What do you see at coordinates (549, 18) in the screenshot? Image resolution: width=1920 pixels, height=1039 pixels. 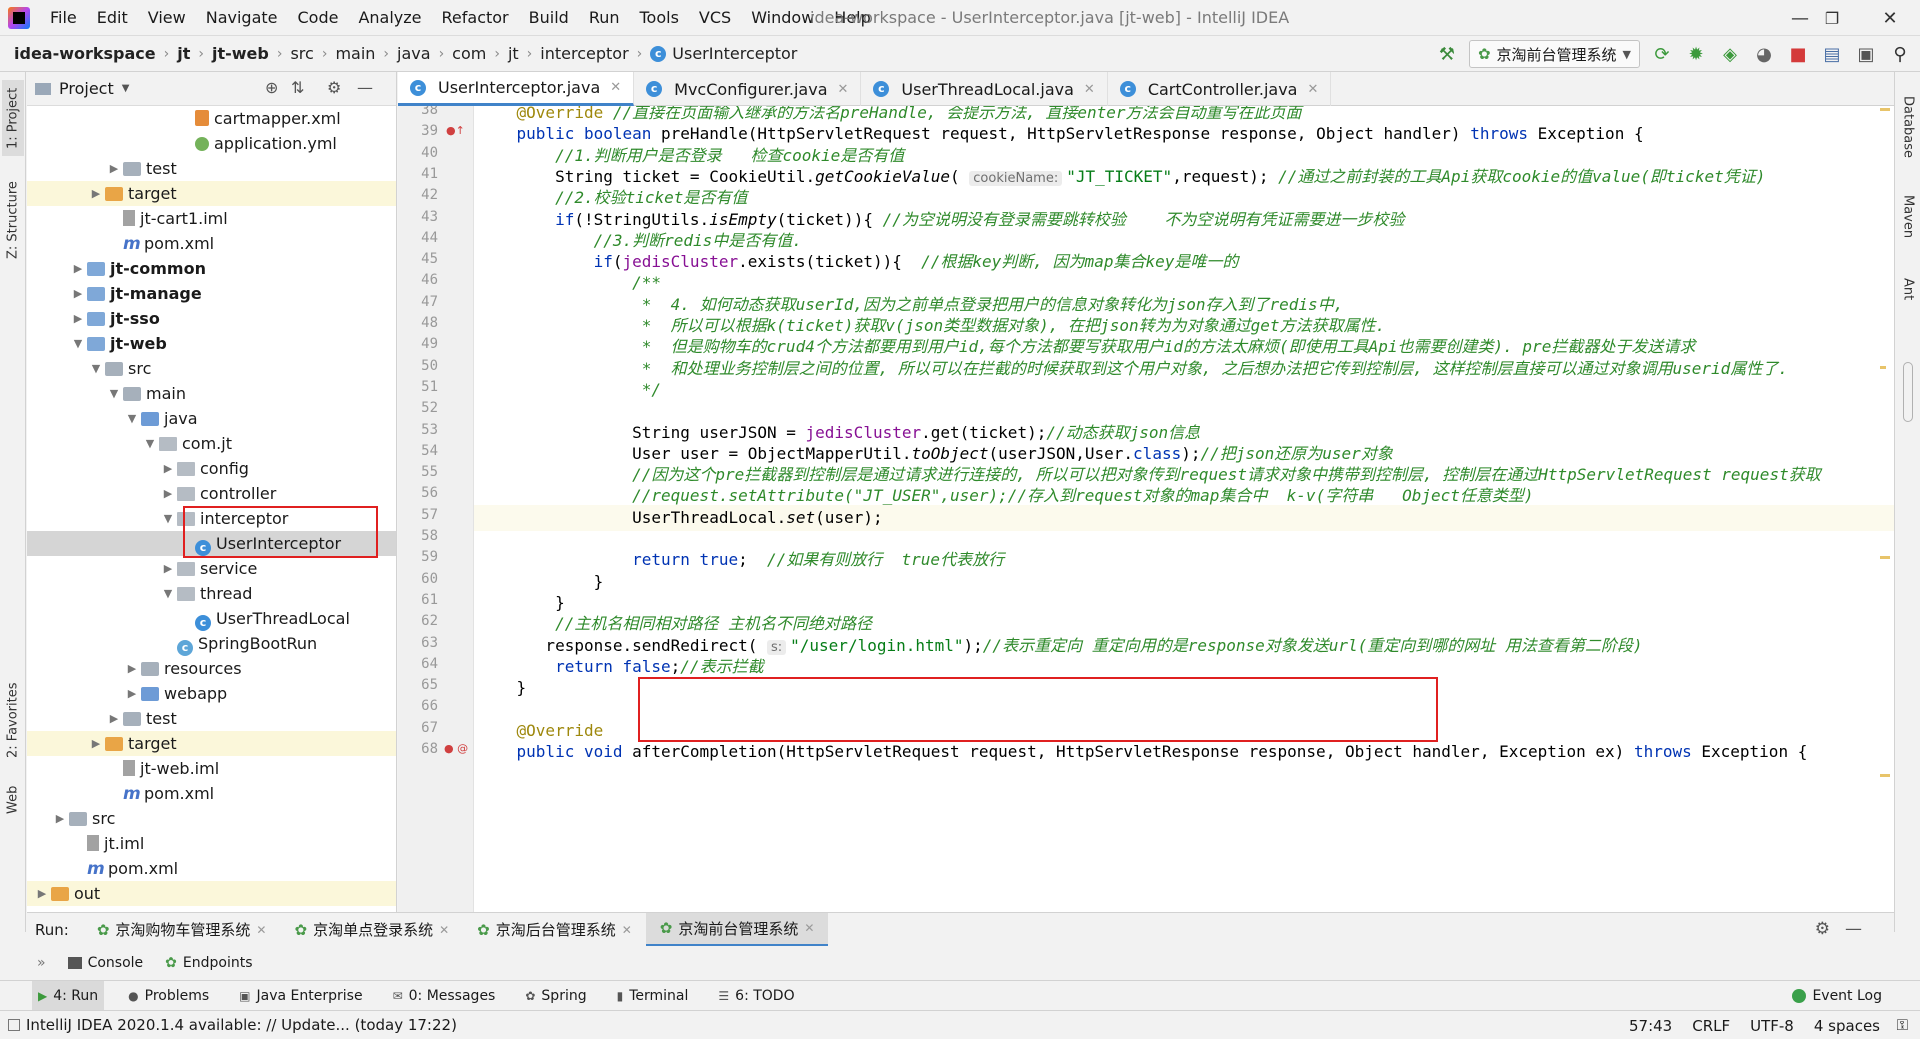 I see `menu-build: Build` at bounding box center [549, 18].